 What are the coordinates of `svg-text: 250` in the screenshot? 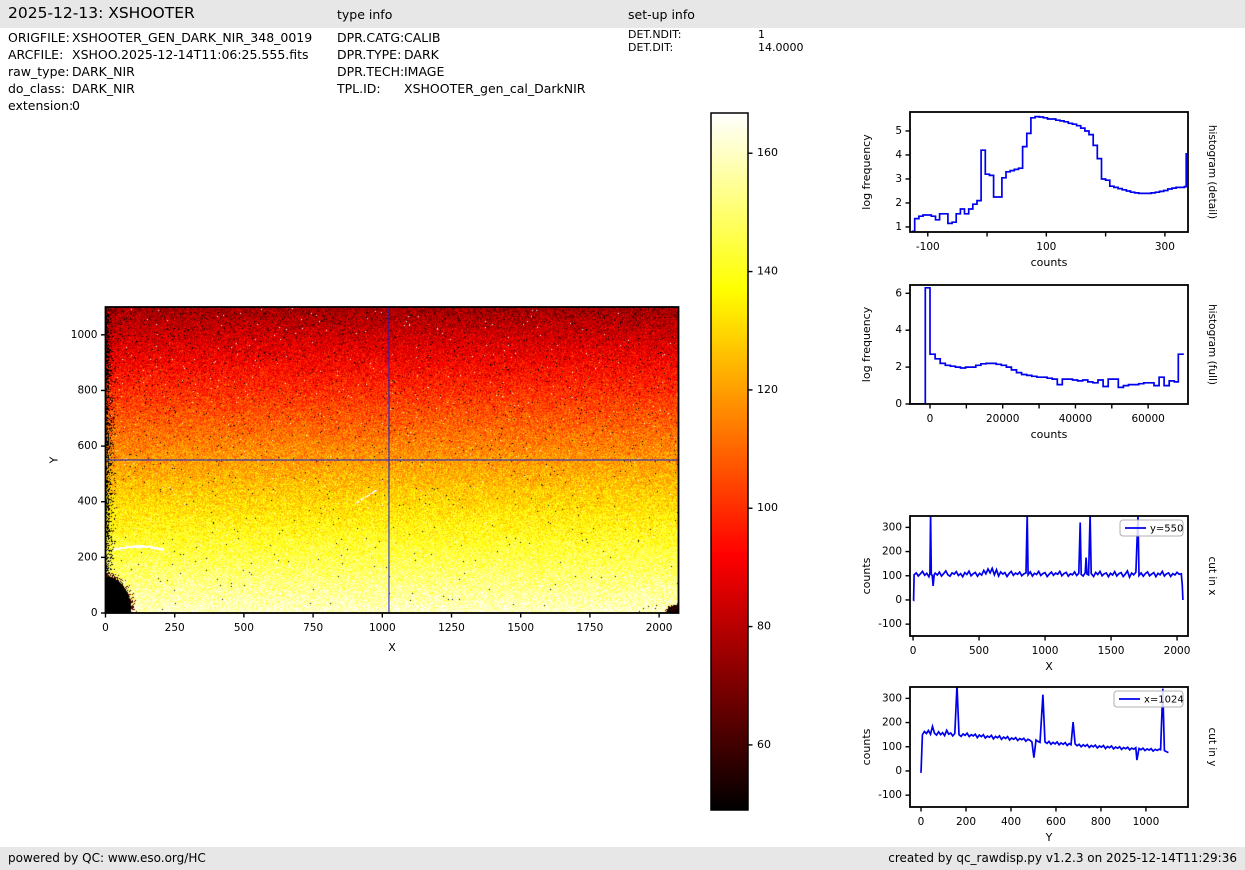 It's located at (175, 628).